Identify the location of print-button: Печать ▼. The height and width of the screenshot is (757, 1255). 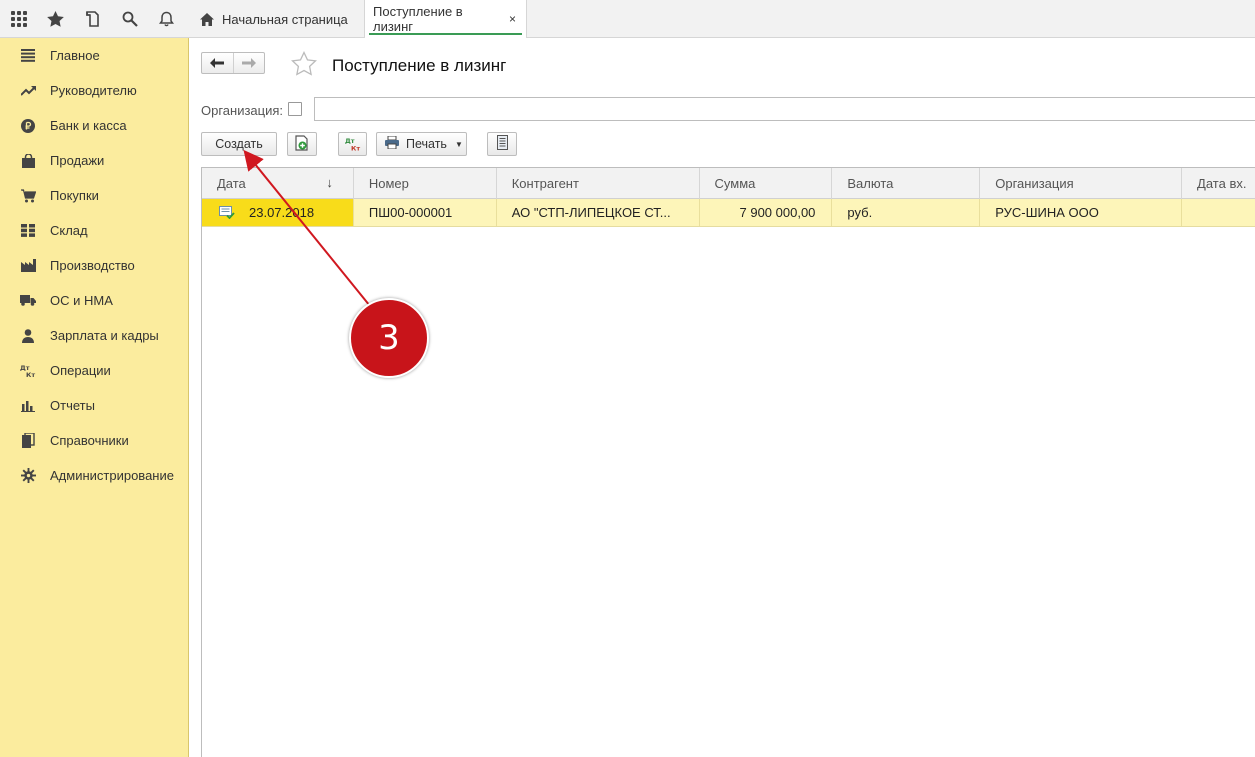
(421, 144).